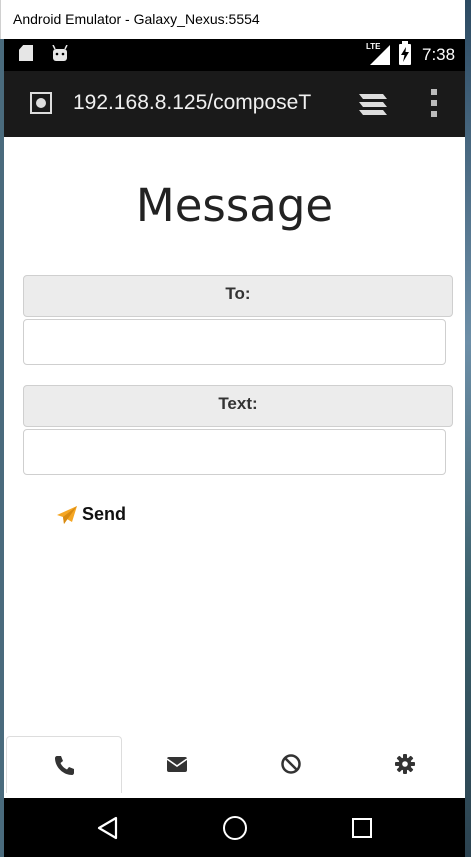  What do you see at coordinates (439, 54) in the screenshot?
I see `status-clock: 7:38` at bounding box center [439, 54].